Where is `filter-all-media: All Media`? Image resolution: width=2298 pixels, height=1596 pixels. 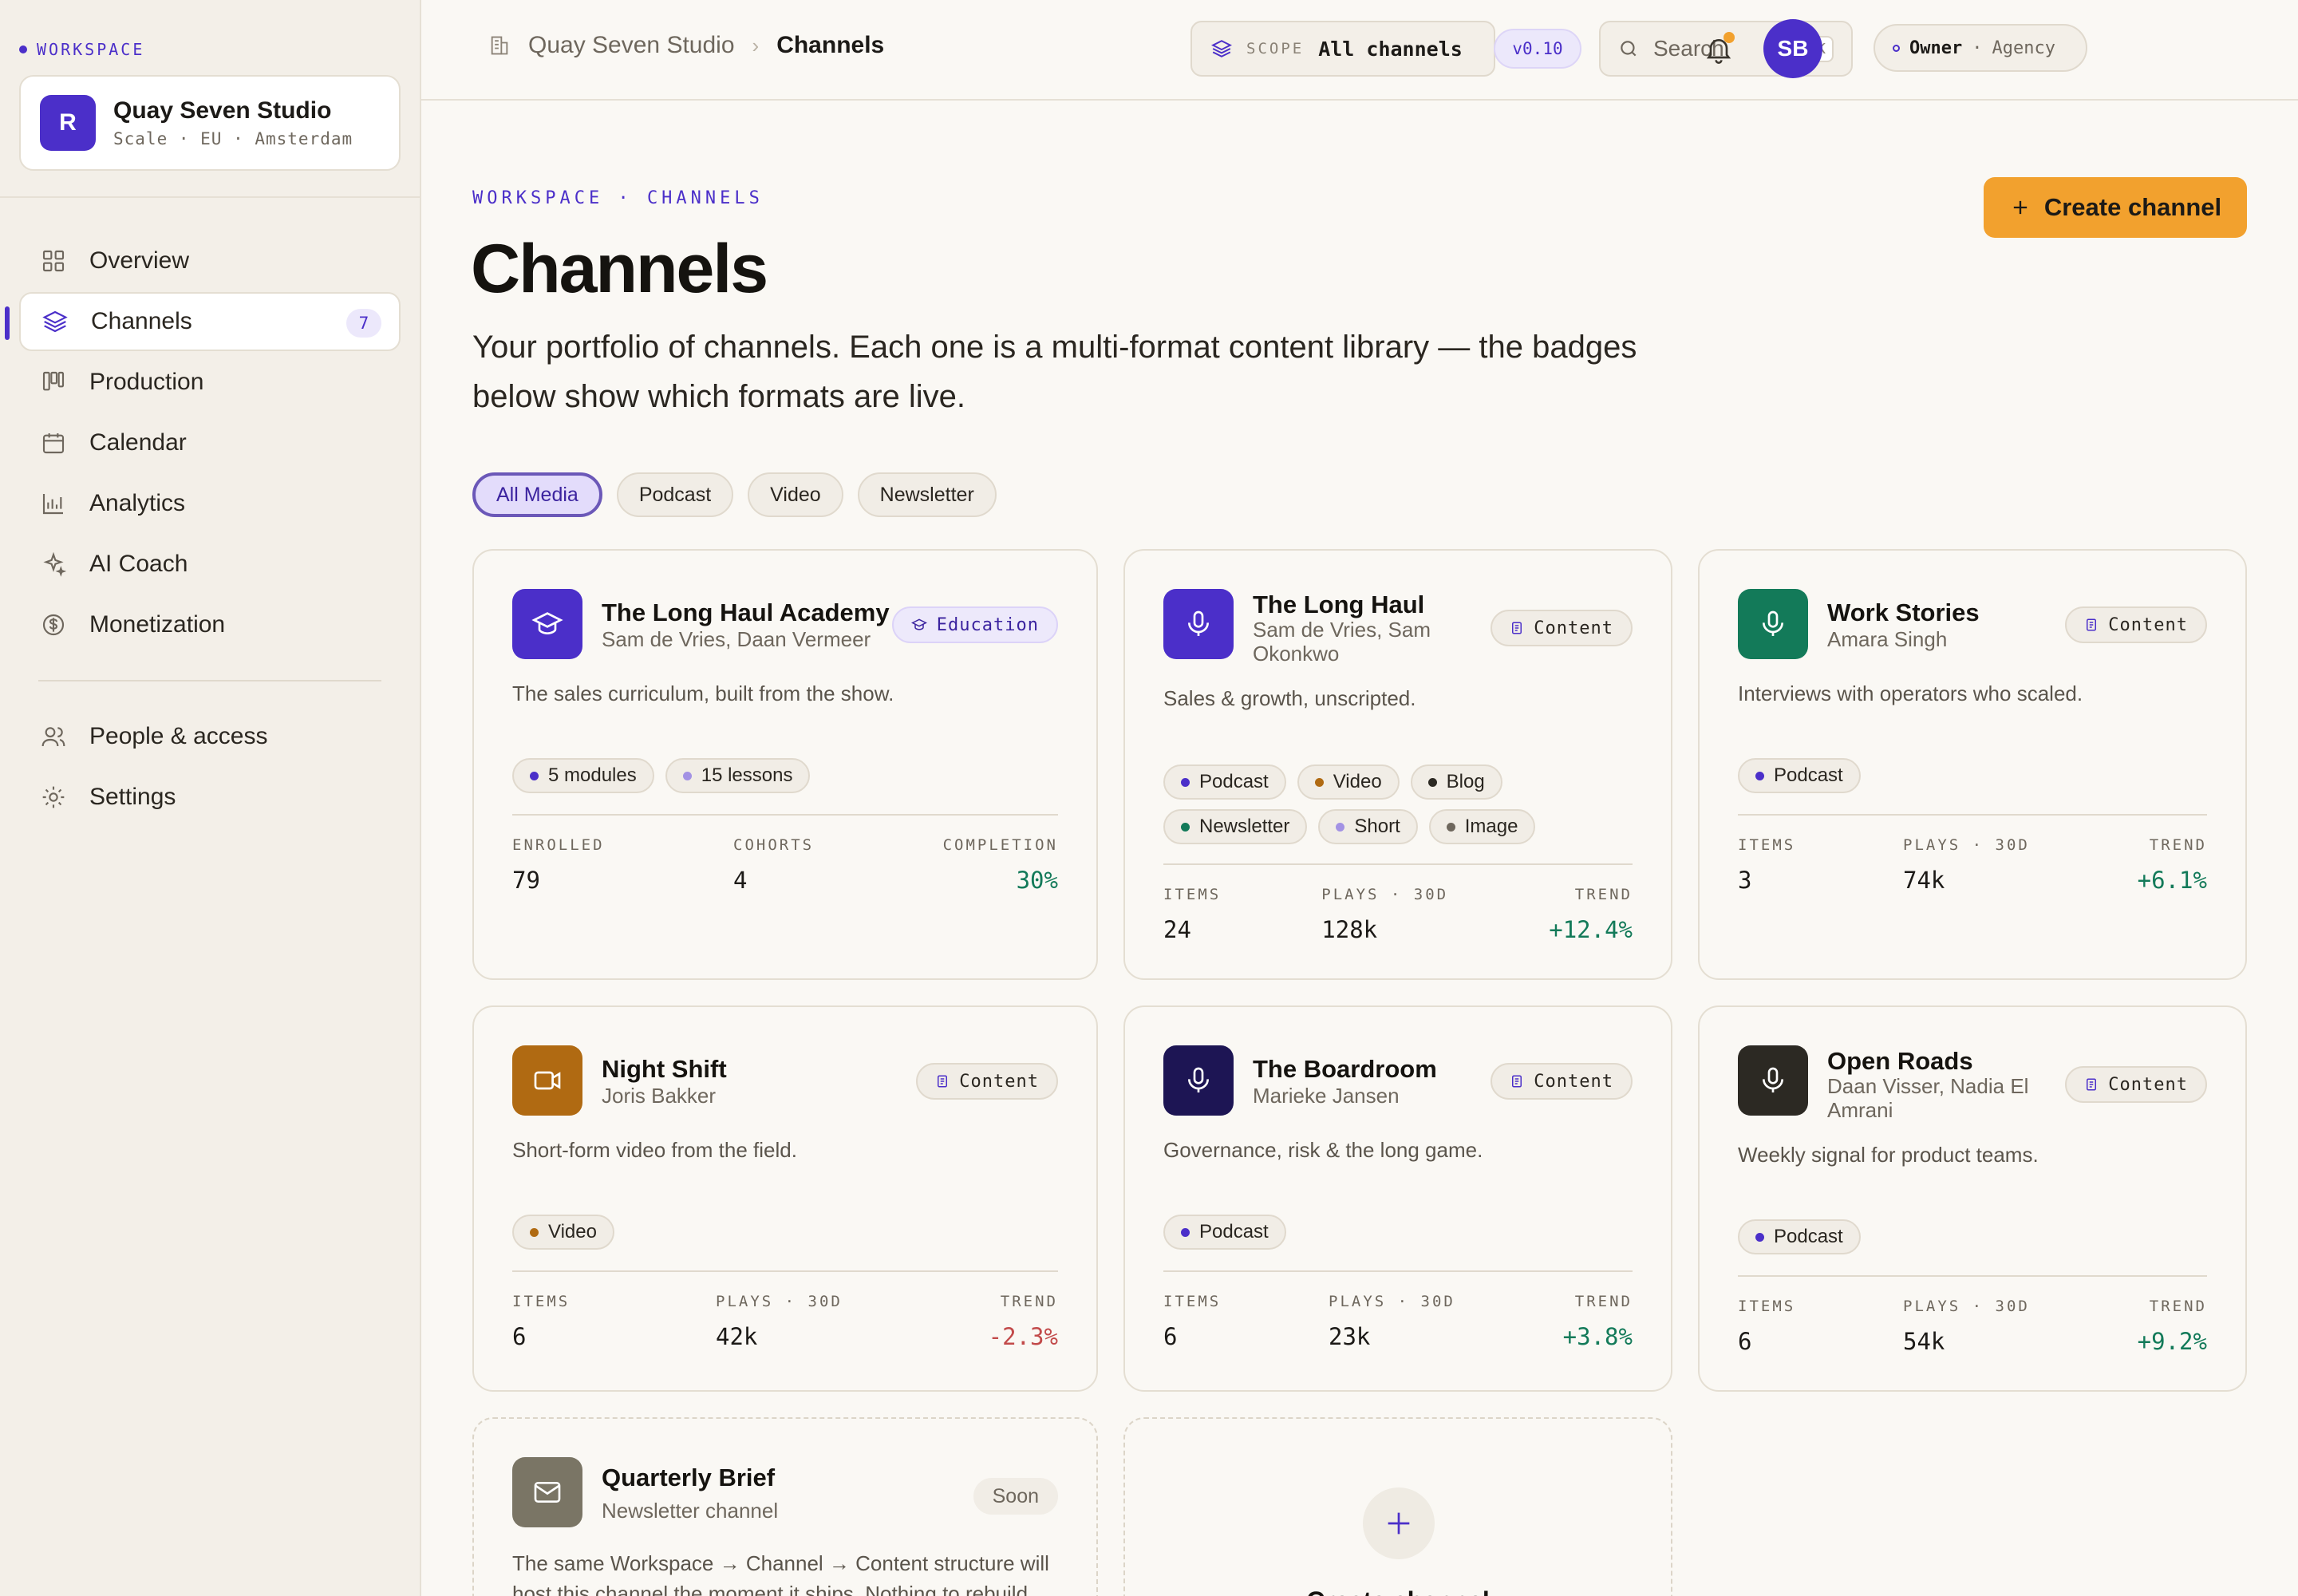
filter-all-media: All Media is located at coordinates (537, 494).